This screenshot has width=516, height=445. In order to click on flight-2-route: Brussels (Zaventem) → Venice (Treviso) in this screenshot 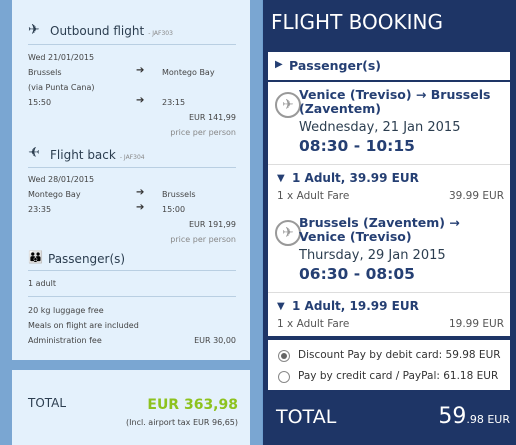, I will do `click(379, 229)`.